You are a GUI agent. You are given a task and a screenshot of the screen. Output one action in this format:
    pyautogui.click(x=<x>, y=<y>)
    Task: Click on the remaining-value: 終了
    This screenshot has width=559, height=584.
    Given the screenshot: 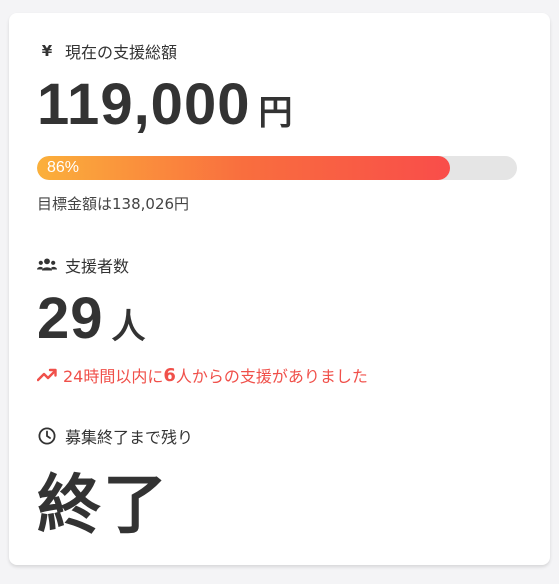 What is the action you would take?
    pyautogui.click(x=103, y=506)
    